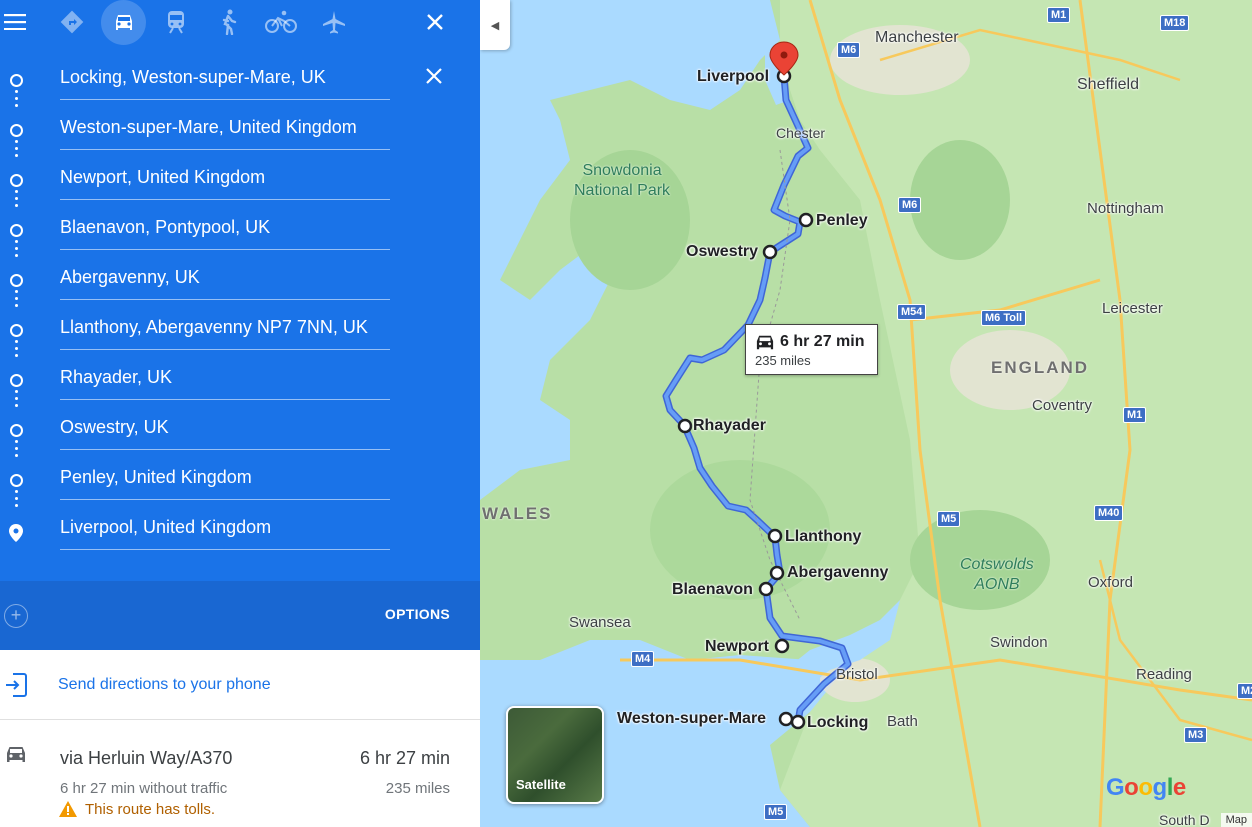  I want to click on park-label-snowdonia: Snowdonia National Park, so click(622, 180).